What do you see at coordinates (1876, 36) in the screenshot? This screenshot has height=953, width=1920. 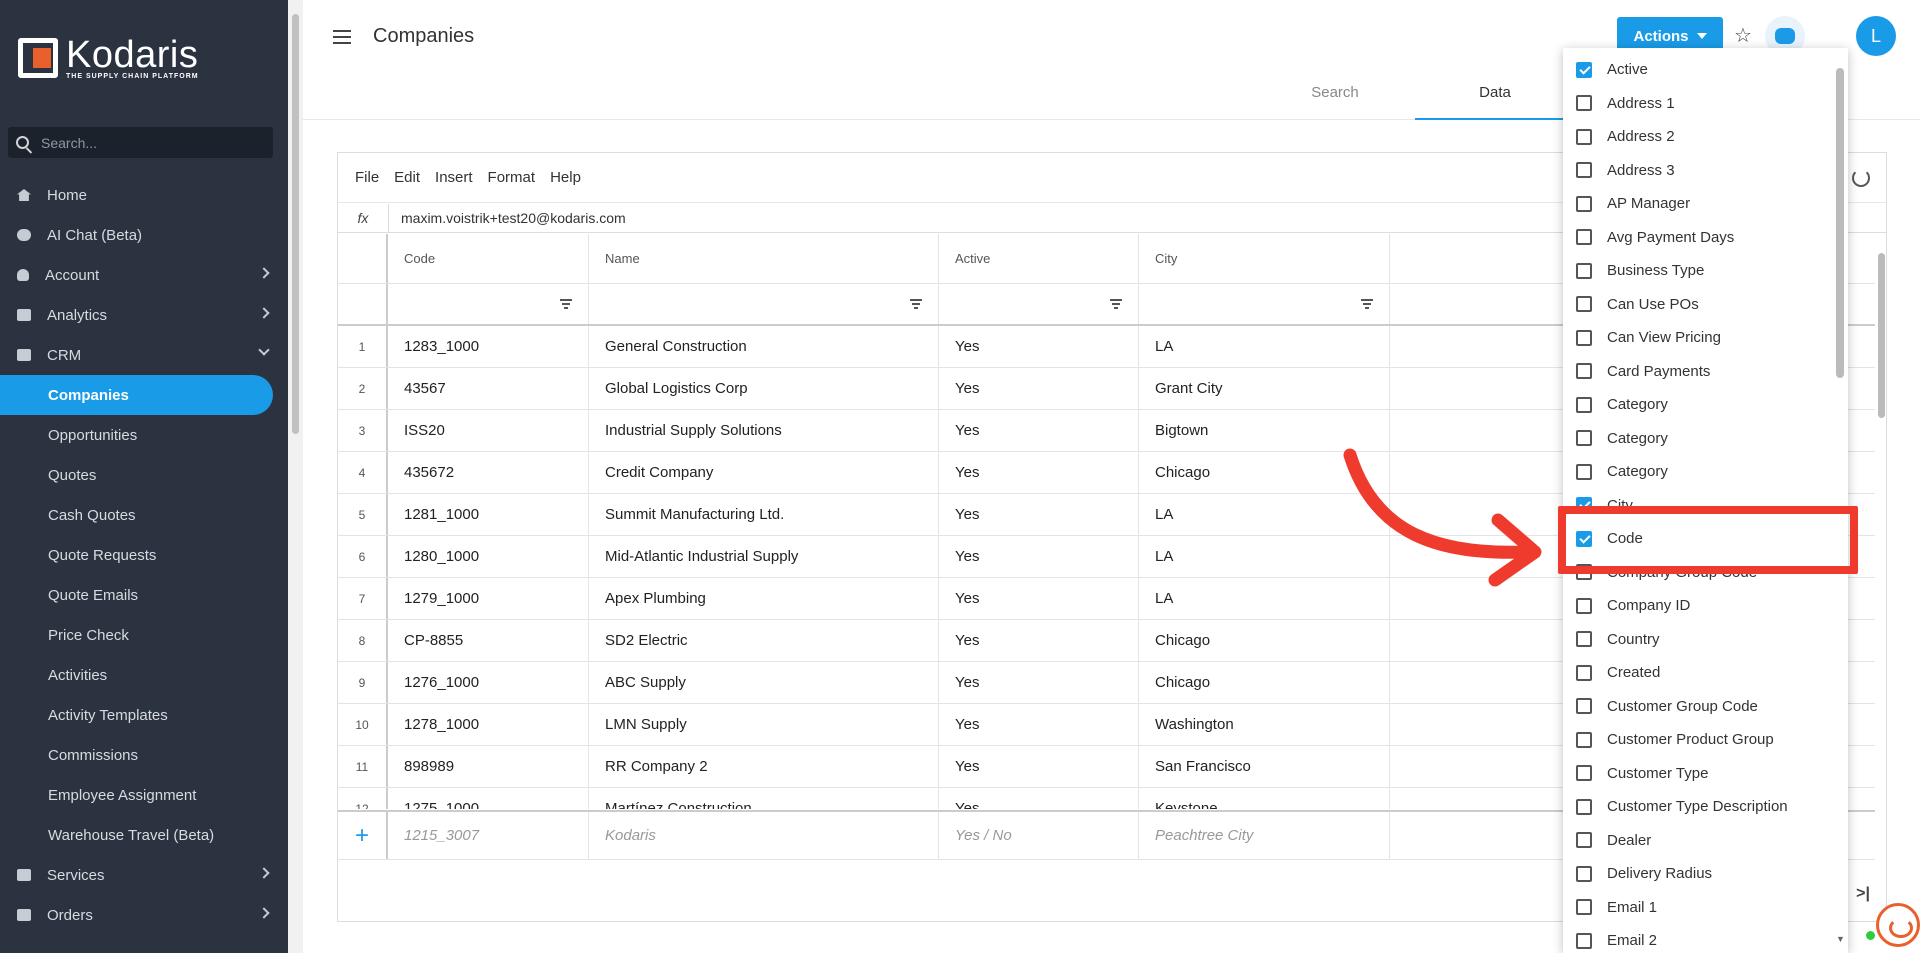 I see `avatar: L` at bounding box center [1876, 36].